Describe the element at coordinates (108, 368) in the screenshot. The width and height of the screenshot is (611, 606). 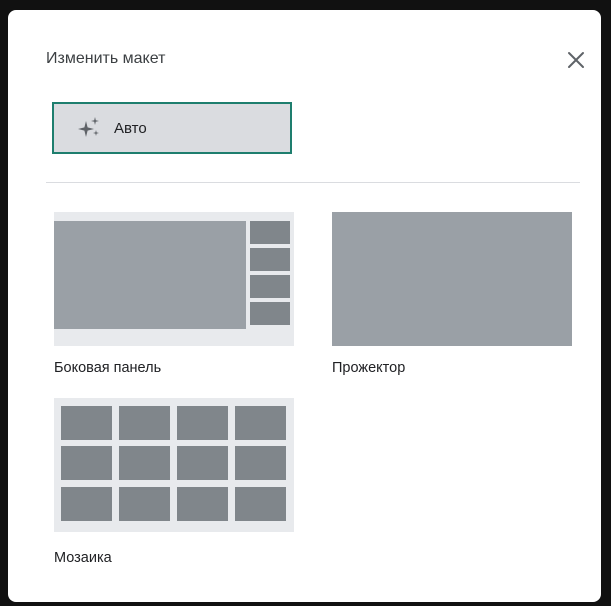
I see `layout-label-sidebar: Боковая панель` at that location.